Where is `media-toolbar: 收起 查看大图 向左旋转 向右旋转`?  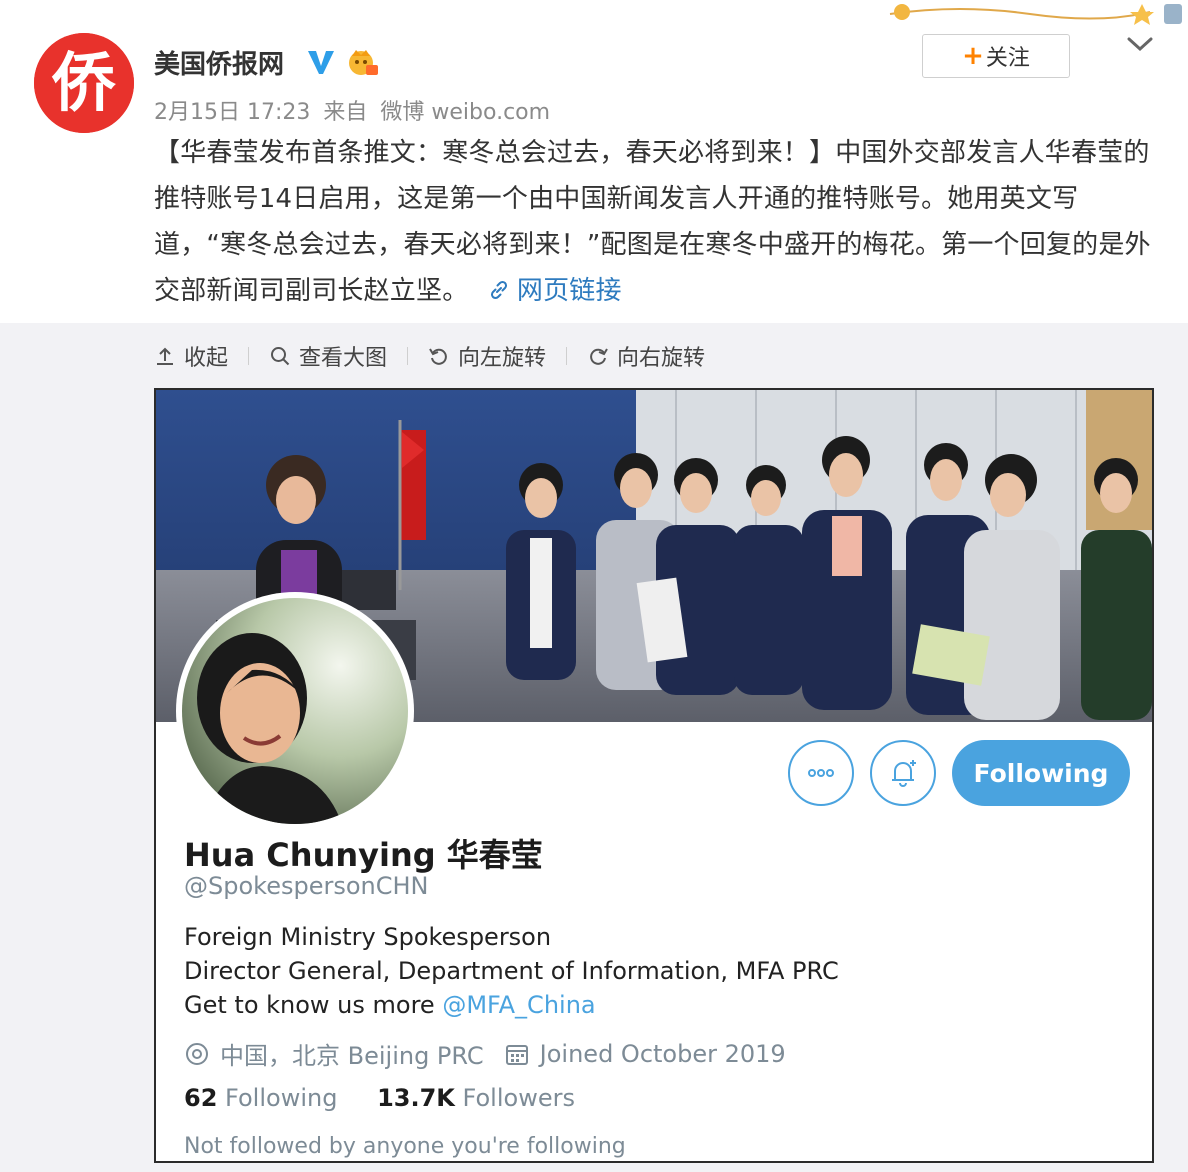
media-toolbar: 收起 查看大图 向左旋转 向右旋转 is located at coordinates (429, 356).